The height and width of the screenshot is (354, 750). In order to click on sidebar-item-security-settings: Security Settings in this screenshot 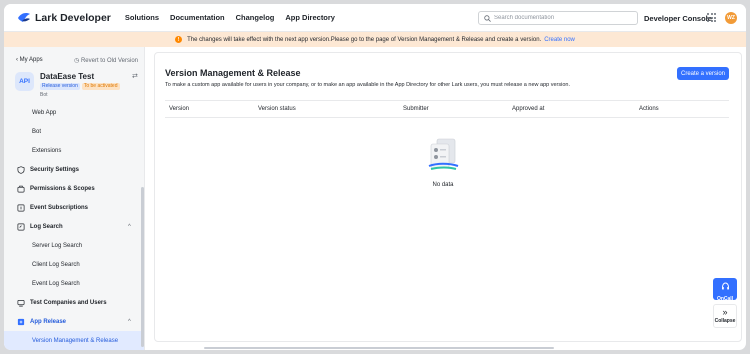, I will do `click(74, 169)`.